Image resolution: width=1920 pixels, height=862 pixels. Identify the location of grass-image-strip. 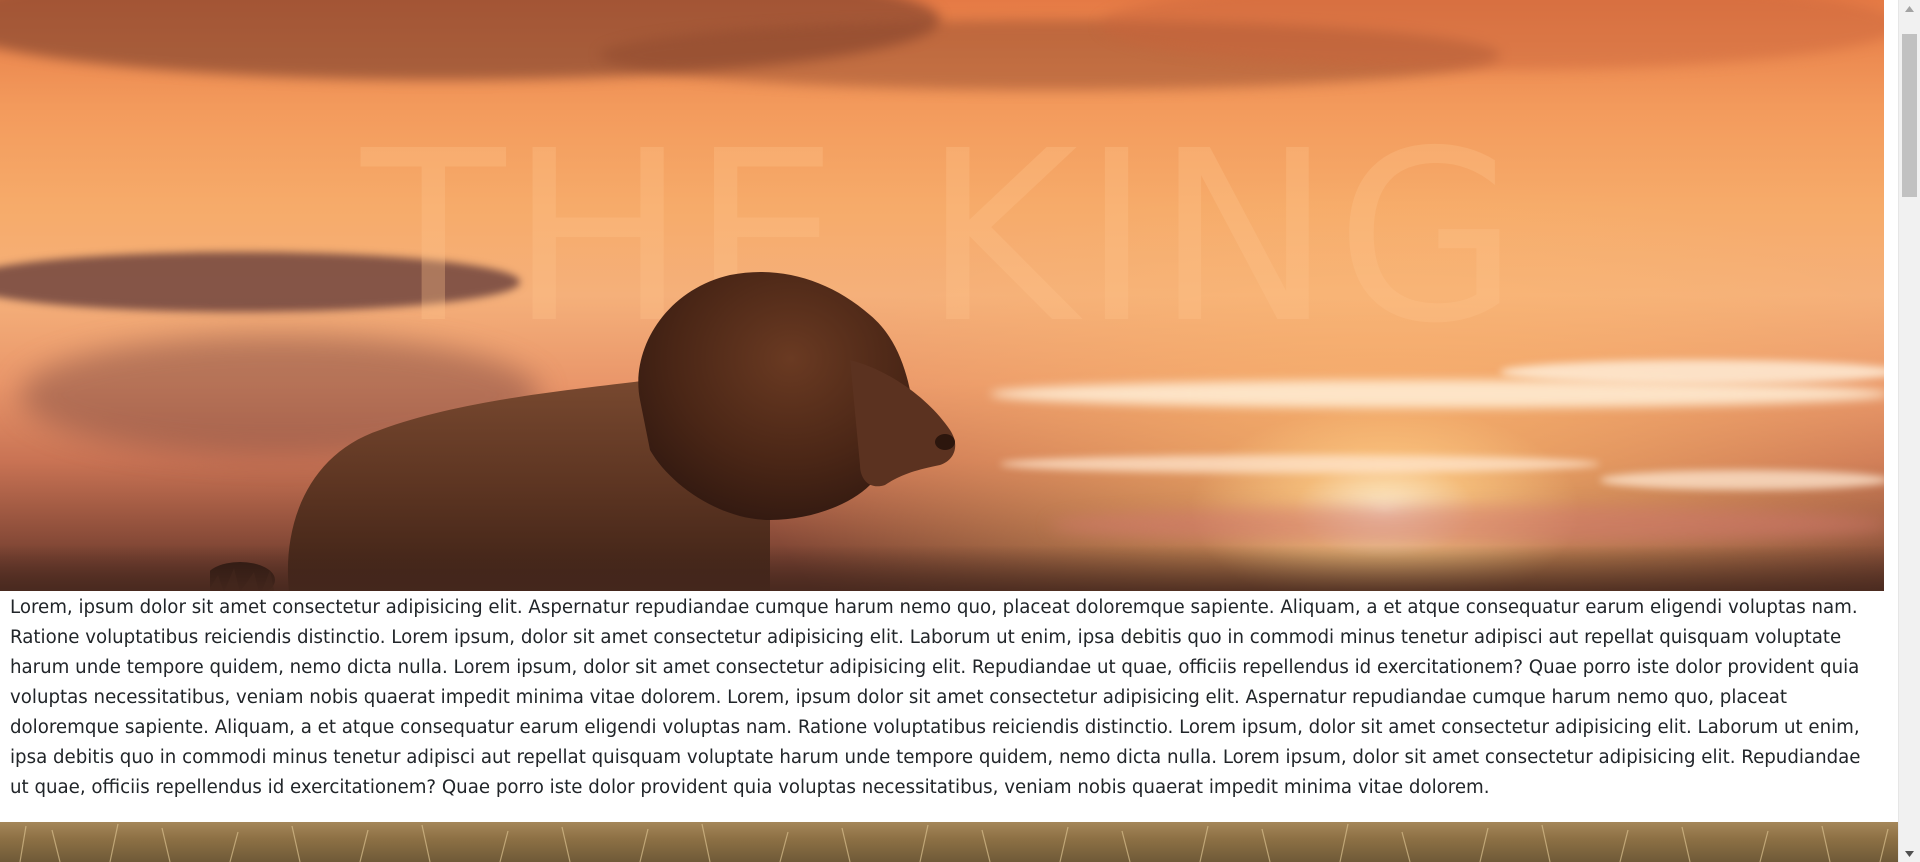
(949, 842).